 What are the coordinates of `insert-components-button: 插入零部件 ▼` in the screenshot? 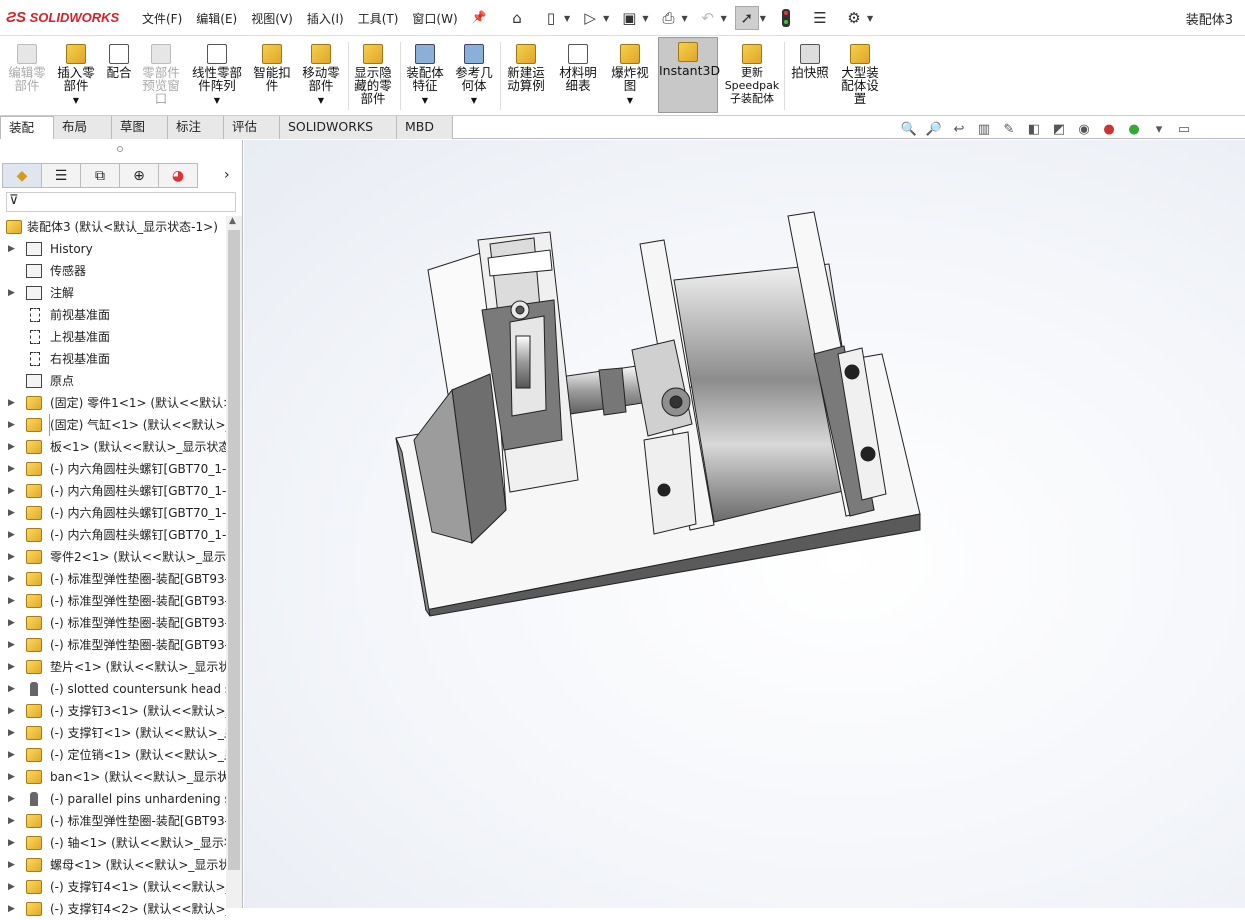 It's located at (76, 73).